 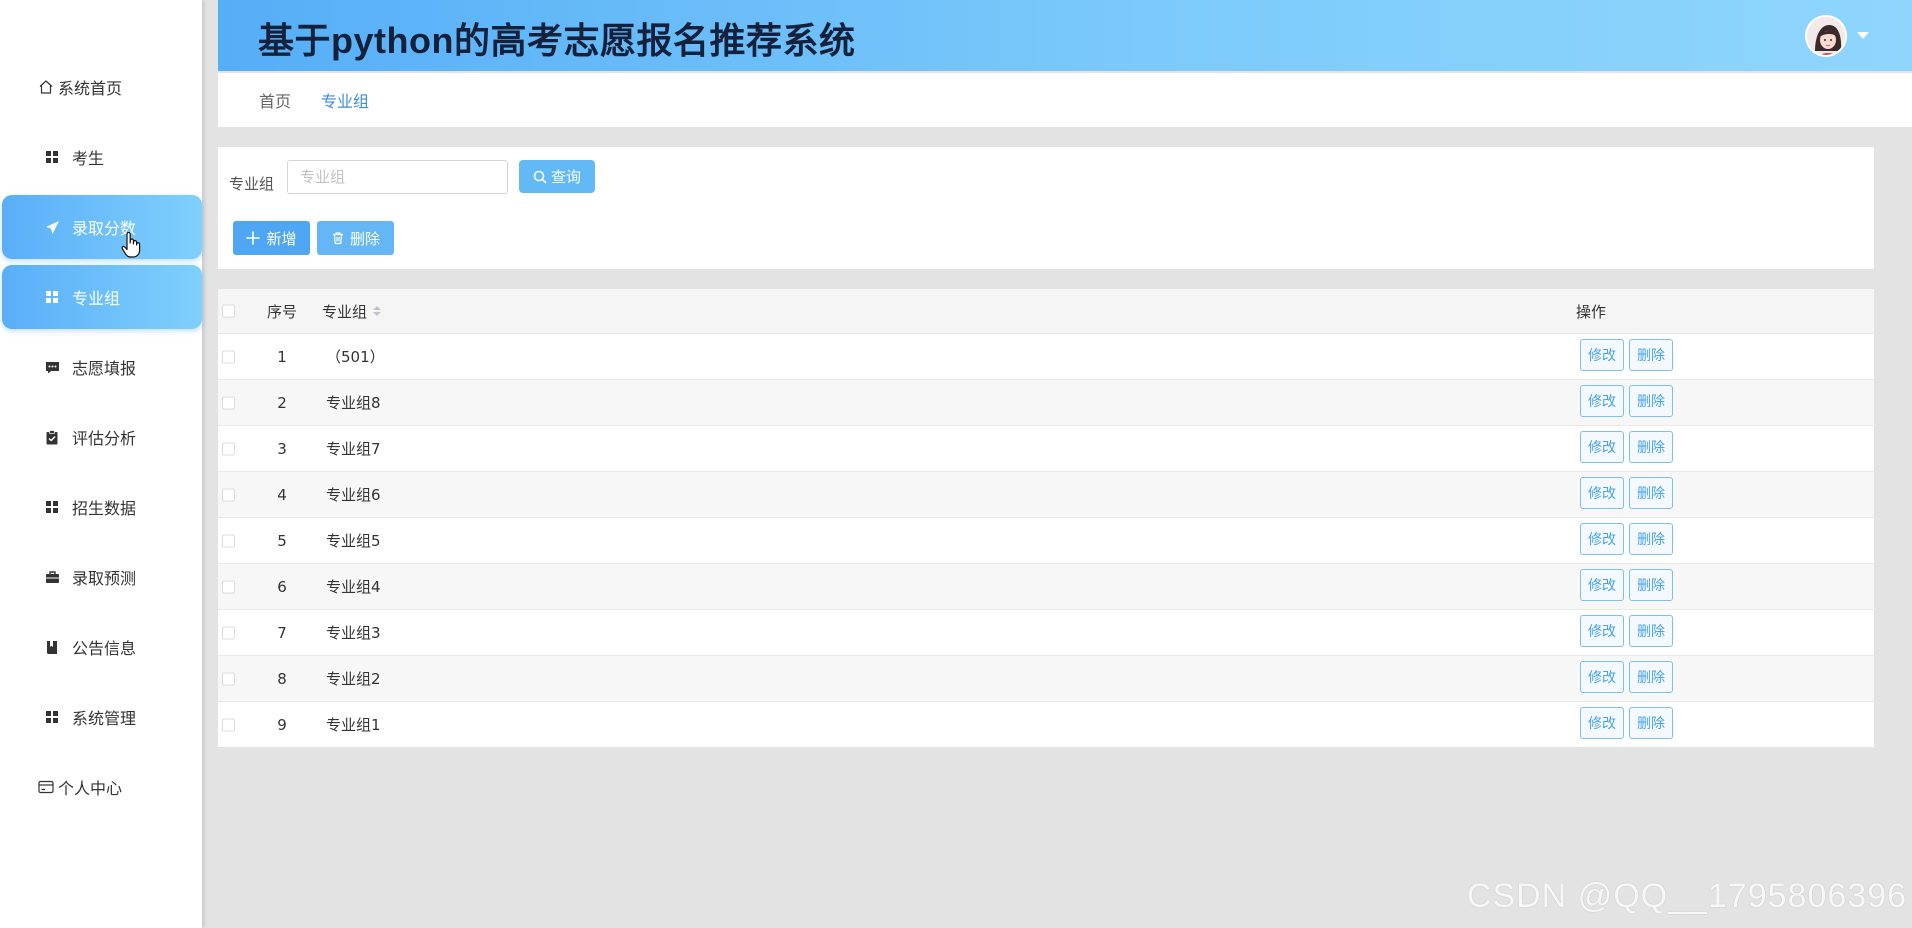 I want to click on sidebar-item-label: 系统管理, so click(x=104, y=718).